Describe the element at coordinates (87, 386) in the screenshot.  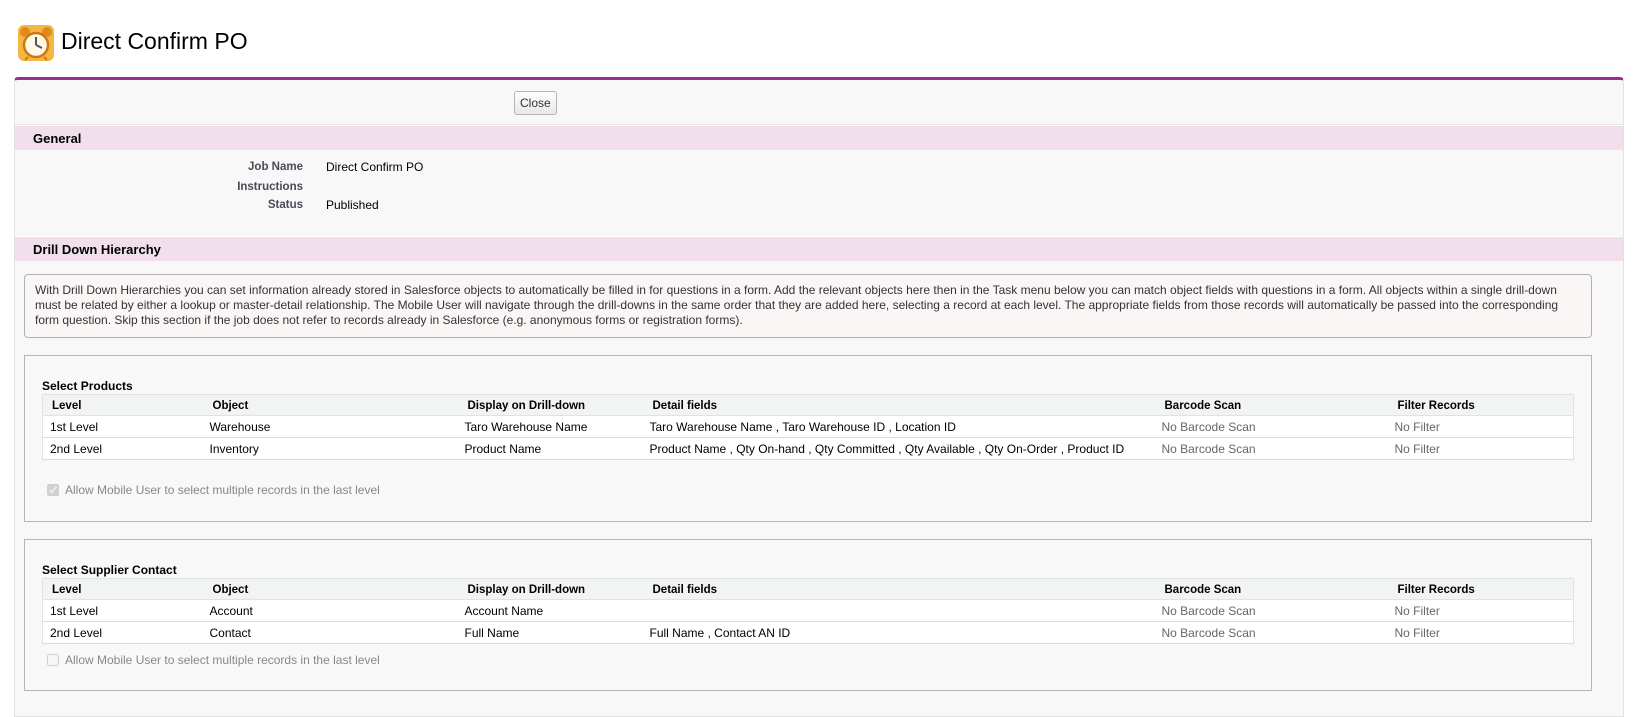
I see `group-title: Select Products` at that location.